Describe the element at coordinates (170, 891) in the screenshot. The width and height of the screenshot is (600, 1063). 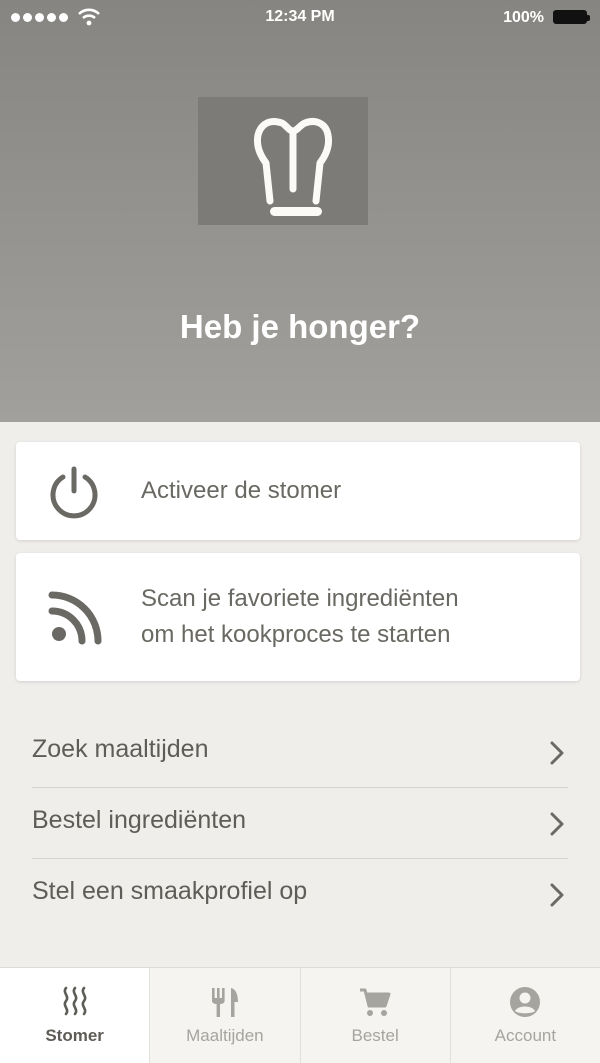
I see `menu-item-label: Stel een smaakprofiel op` at that location.